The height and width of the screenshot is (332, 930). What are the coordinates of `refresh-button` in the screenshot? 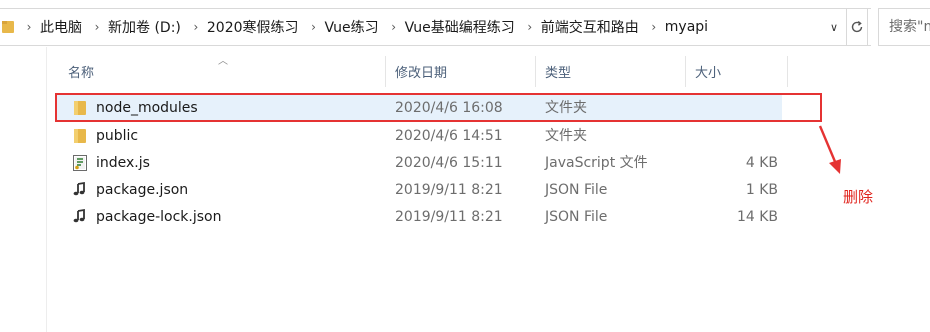 It's located at (857, 27).